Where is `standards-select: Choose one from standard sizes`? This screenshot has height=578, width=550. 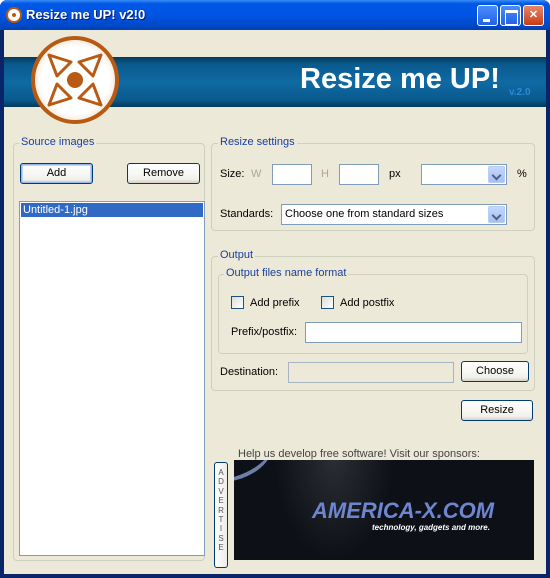 standards-select: Choose one from standard sizes is located at coordinates (394, 214).